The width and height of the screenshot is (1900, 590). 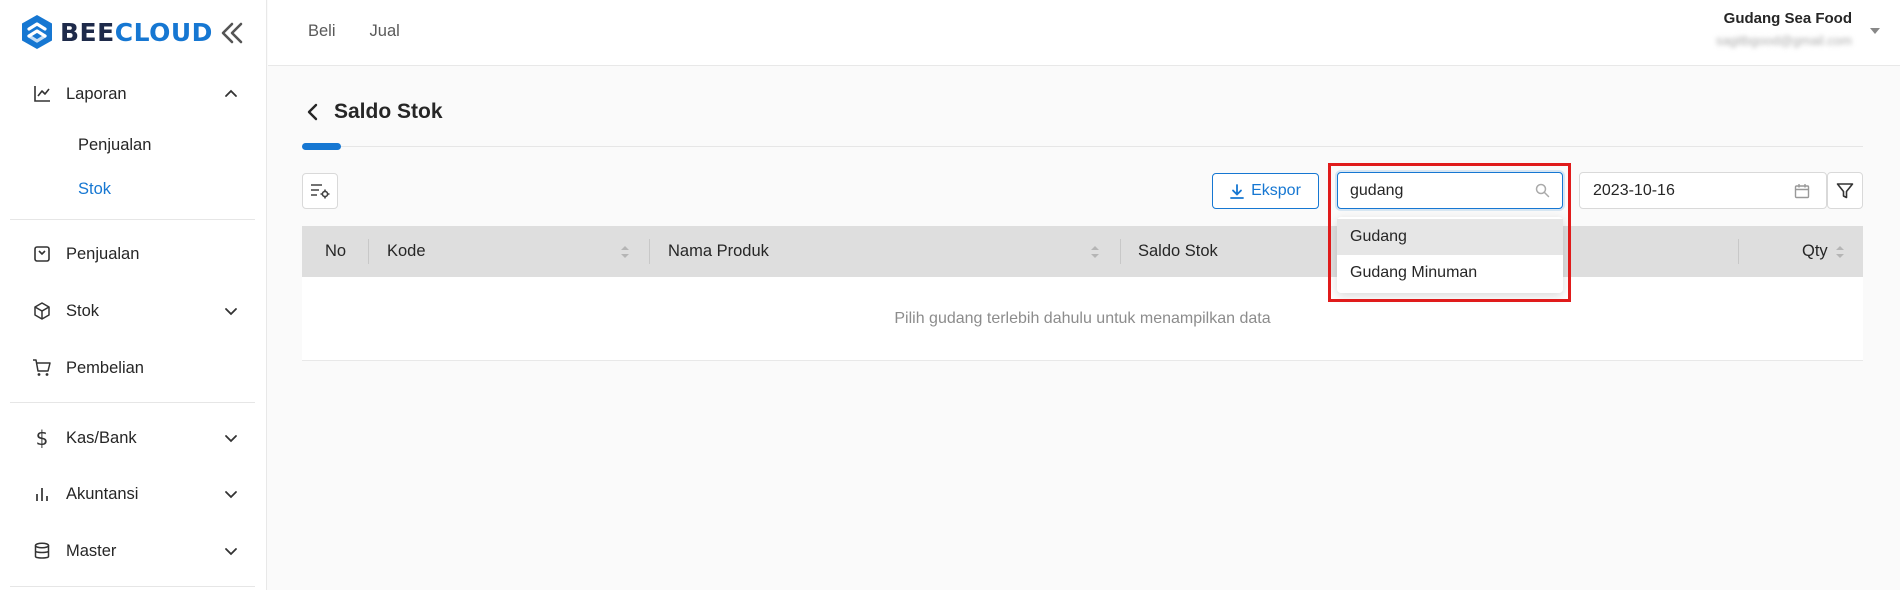 I want to click on account-menu: Gudang Sea Food sagitbgood@gmail.com, so click(x=1784, y=29).